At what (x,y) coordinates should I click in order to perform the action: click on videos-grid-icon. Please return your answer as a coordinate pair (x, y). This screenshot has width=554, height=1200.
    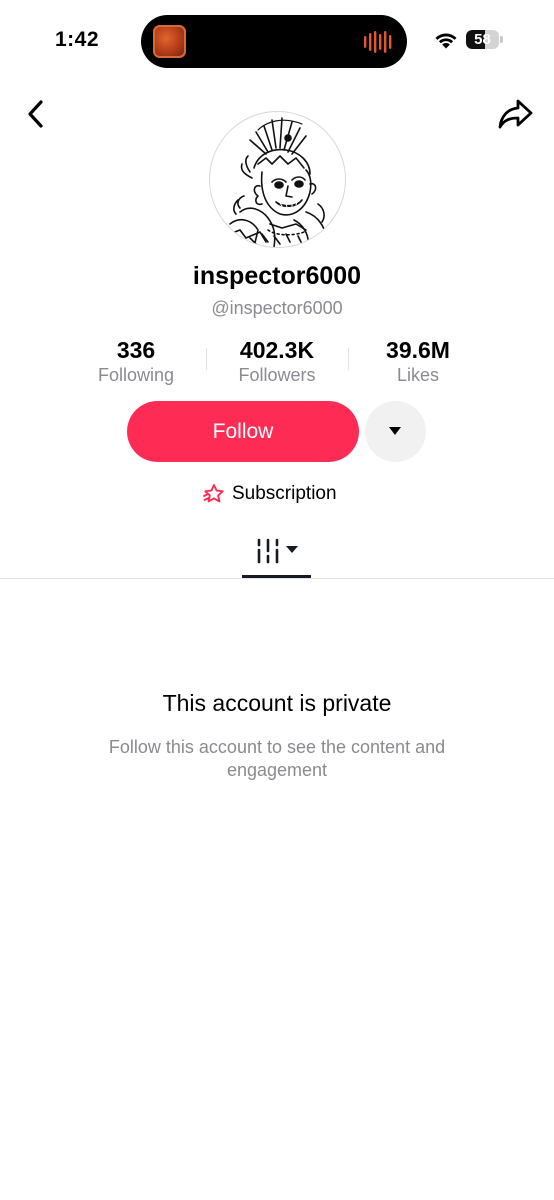
    Looking at the image, I should click on (277, 551).